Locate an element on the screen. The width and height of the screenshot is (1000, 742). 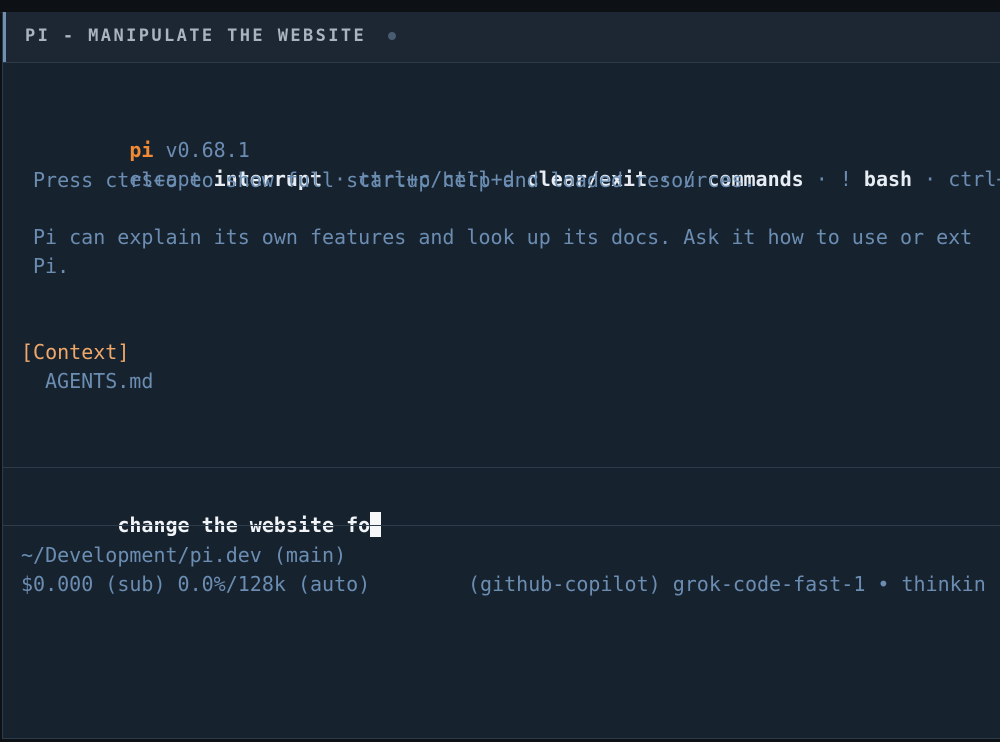
input-bottom-divider is located at coordinates (501, 525).